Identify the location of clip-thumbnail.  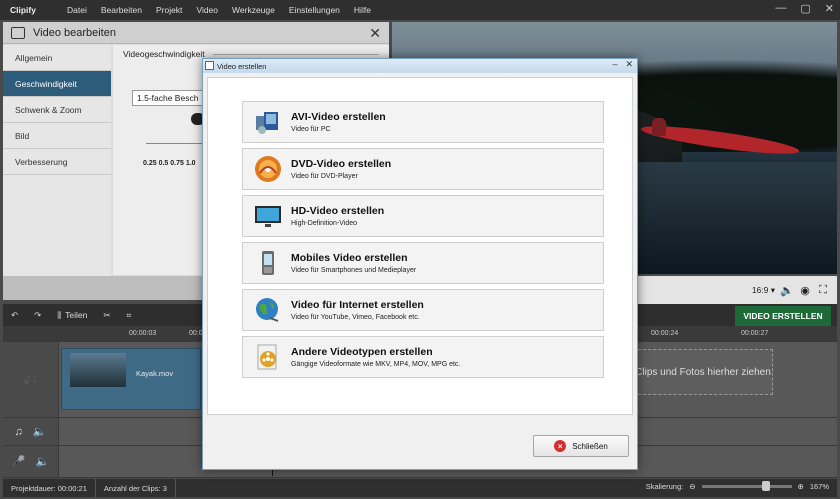
(98, 370).